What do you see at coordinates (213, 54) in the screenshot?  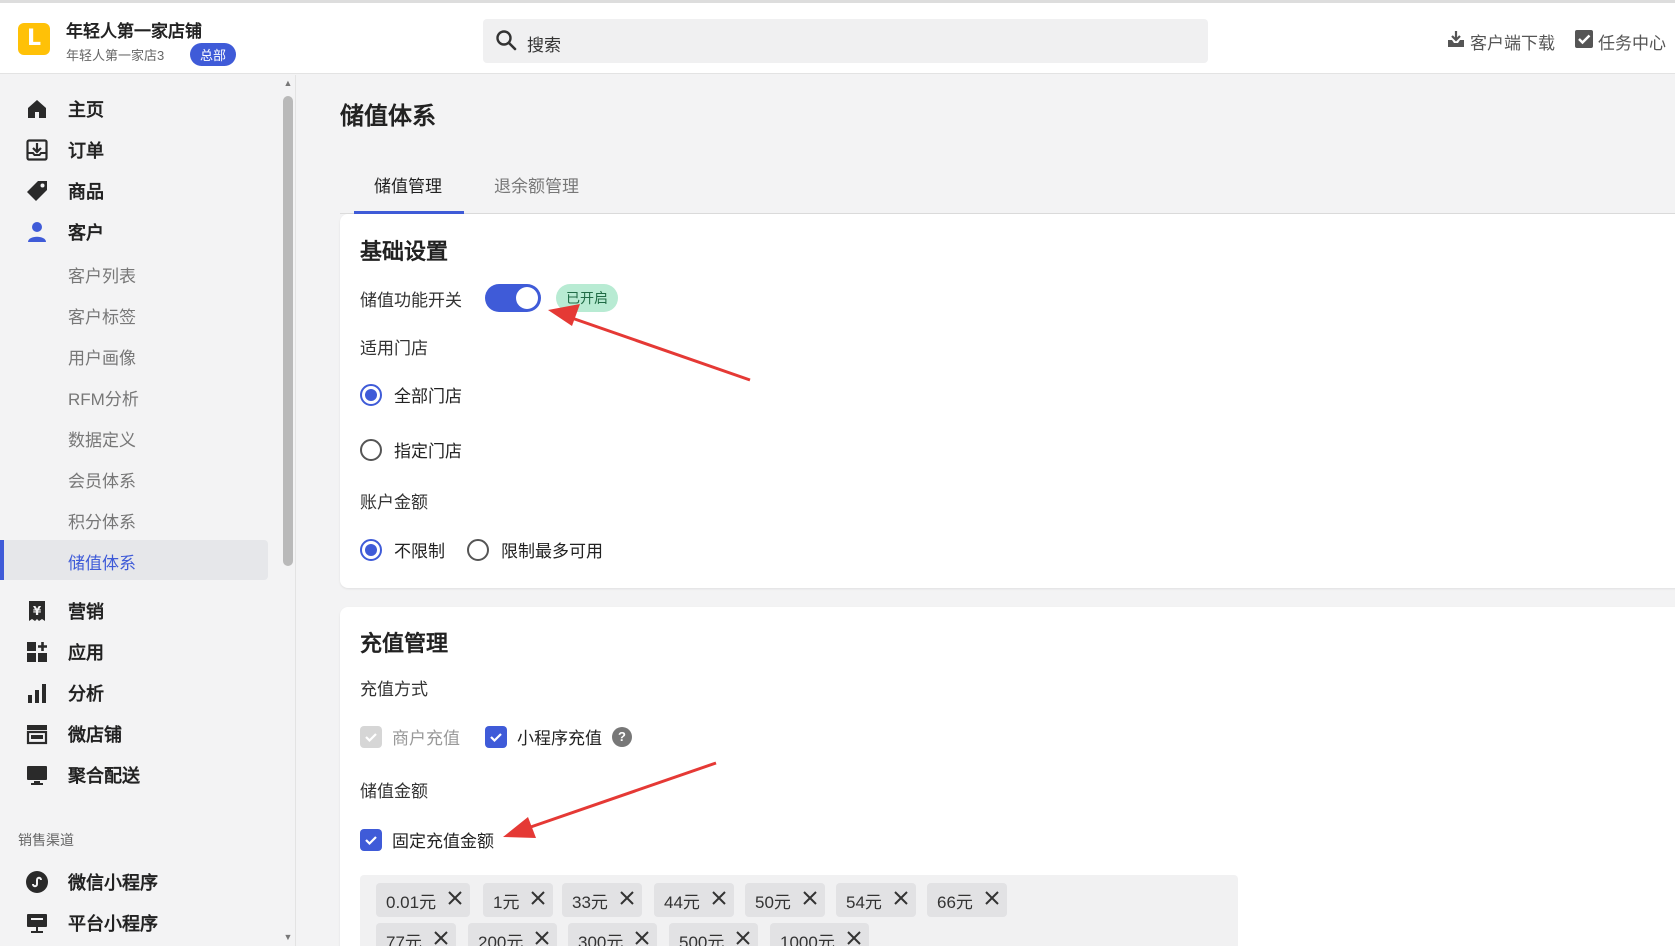 I see `hq-badge: 总部` at bounding box center [213, 54].